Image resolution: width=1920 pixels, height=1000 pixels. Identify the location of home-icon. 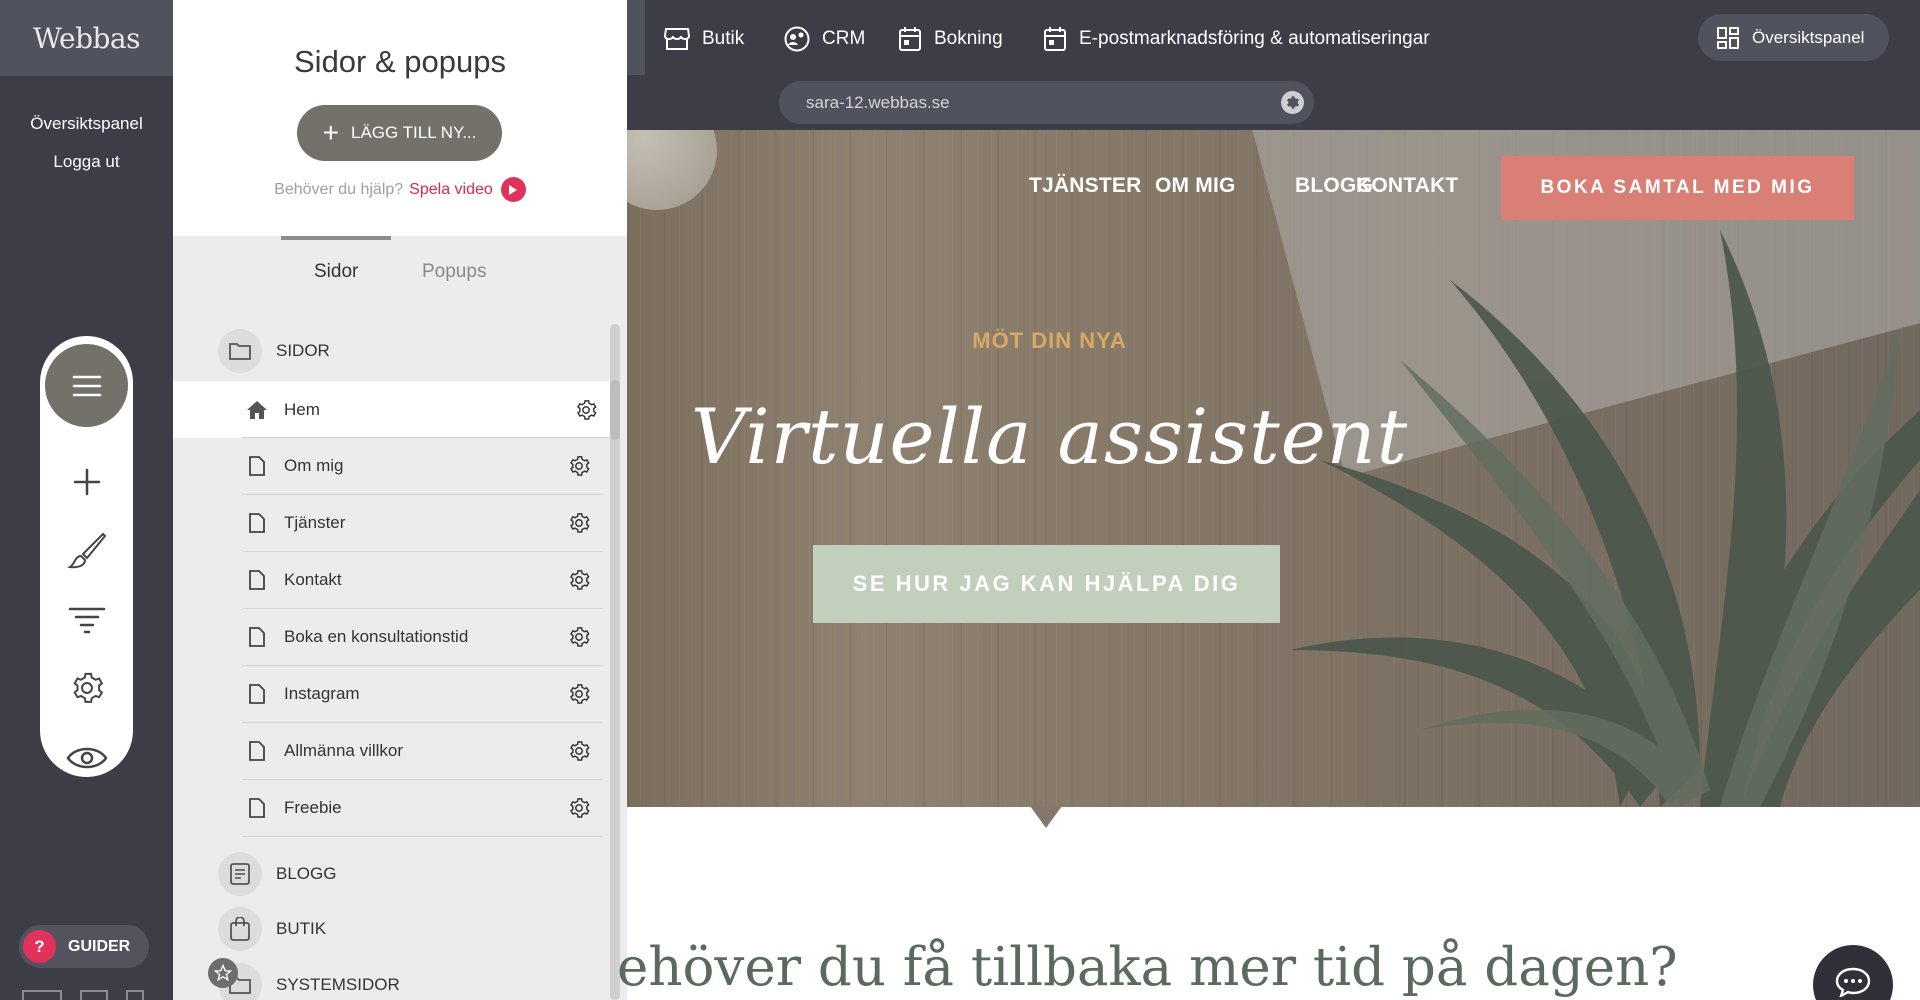
(257, 410).